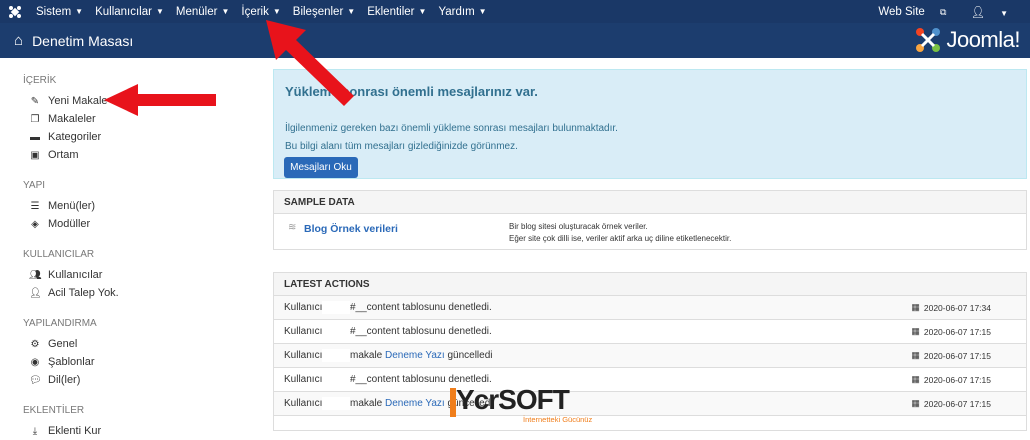 Image resolution: width=1030 pixels, height=440 pixels. Describe the element at coordinates (983, 39) in the screenshot. I see `joomla-wordmark: Joomla!` at that location.